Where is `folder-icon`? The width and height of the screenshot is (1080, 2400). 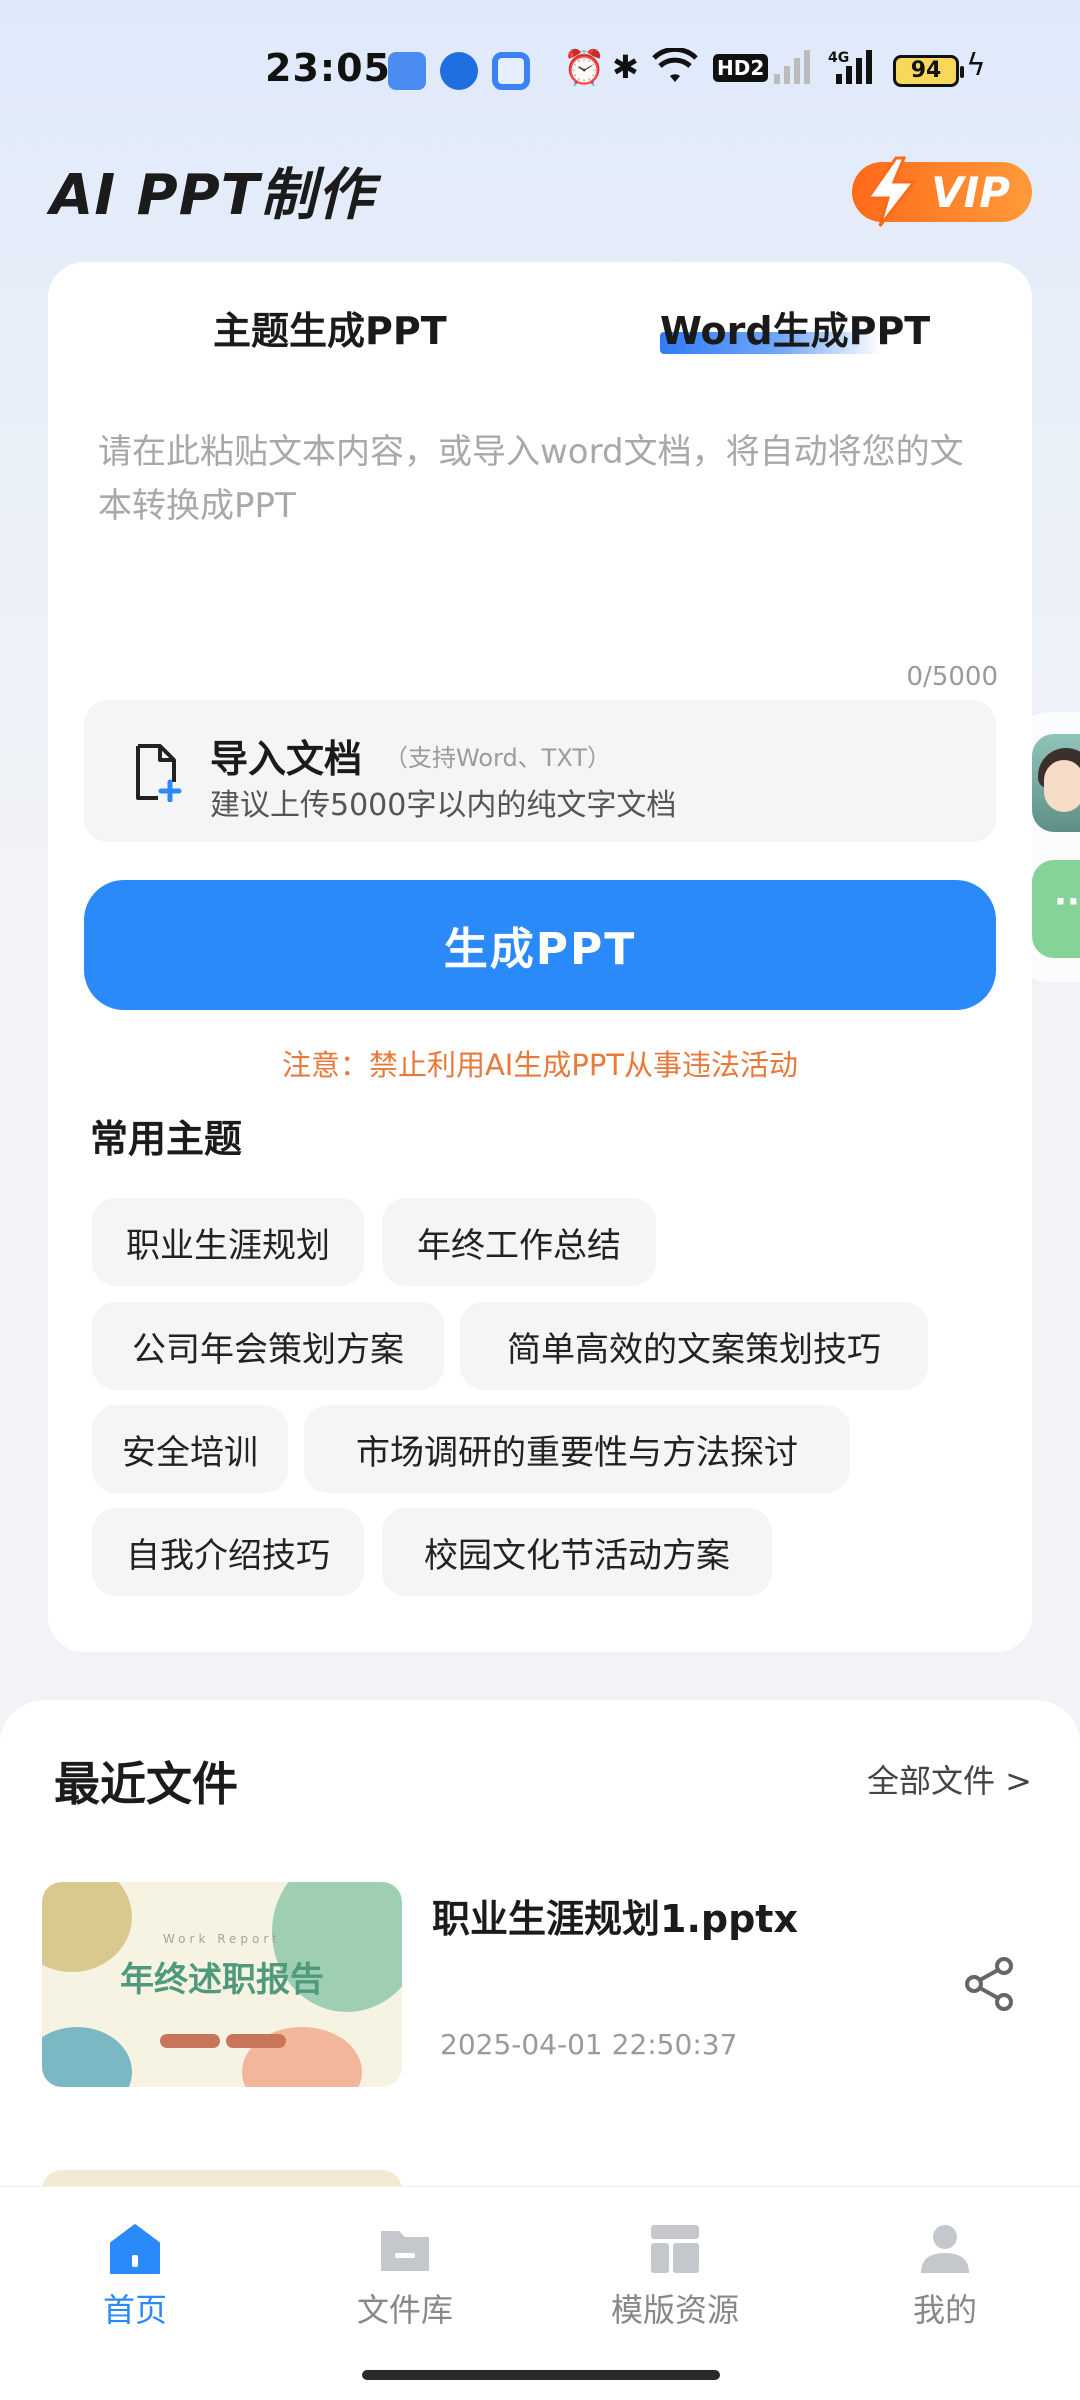
folder-icon is located at coordinates (405, 2251).